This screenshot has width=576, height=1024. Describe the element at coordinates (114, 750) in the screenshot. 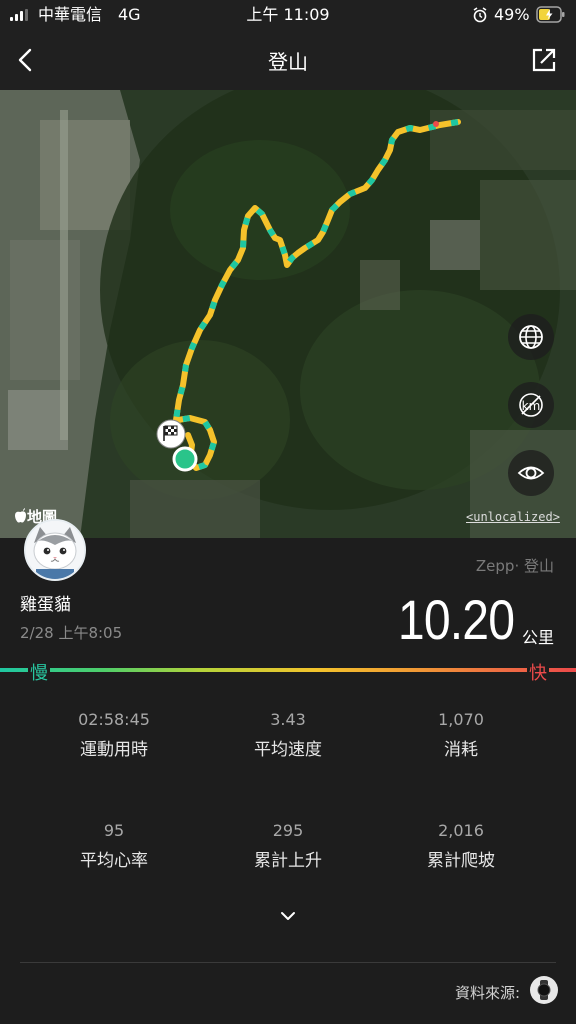

I see `stat-label: 運動用時` at that location.